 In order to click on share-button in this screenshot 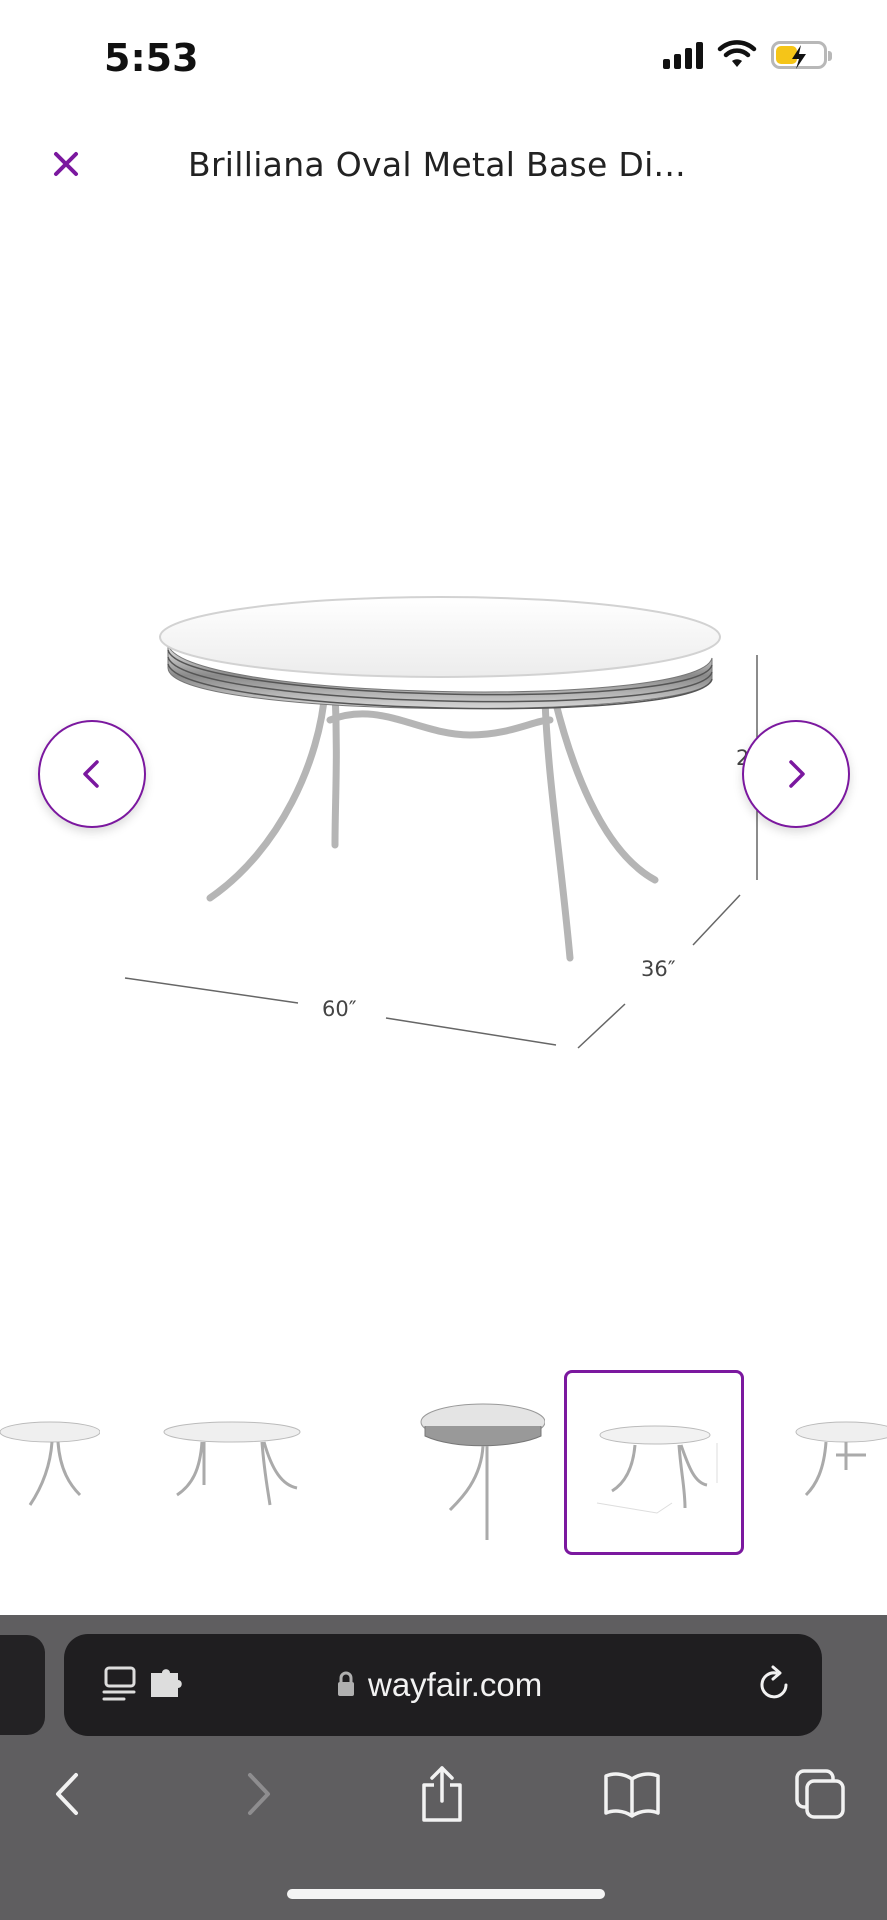, I will do `click(442, 1794)`.